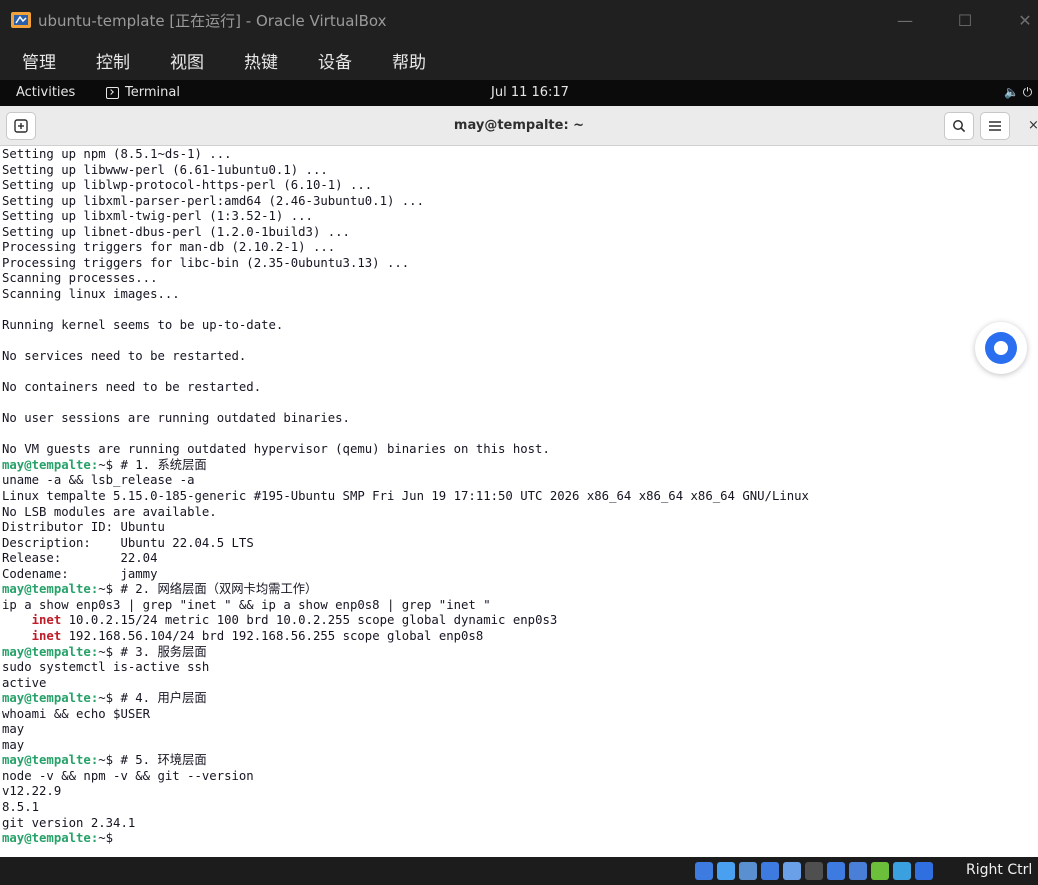  What do you see at coordinates (76, 713) in the screenshot?
I see `terminal-text: whoami && echo $USER` at bounding box center [76, 713].